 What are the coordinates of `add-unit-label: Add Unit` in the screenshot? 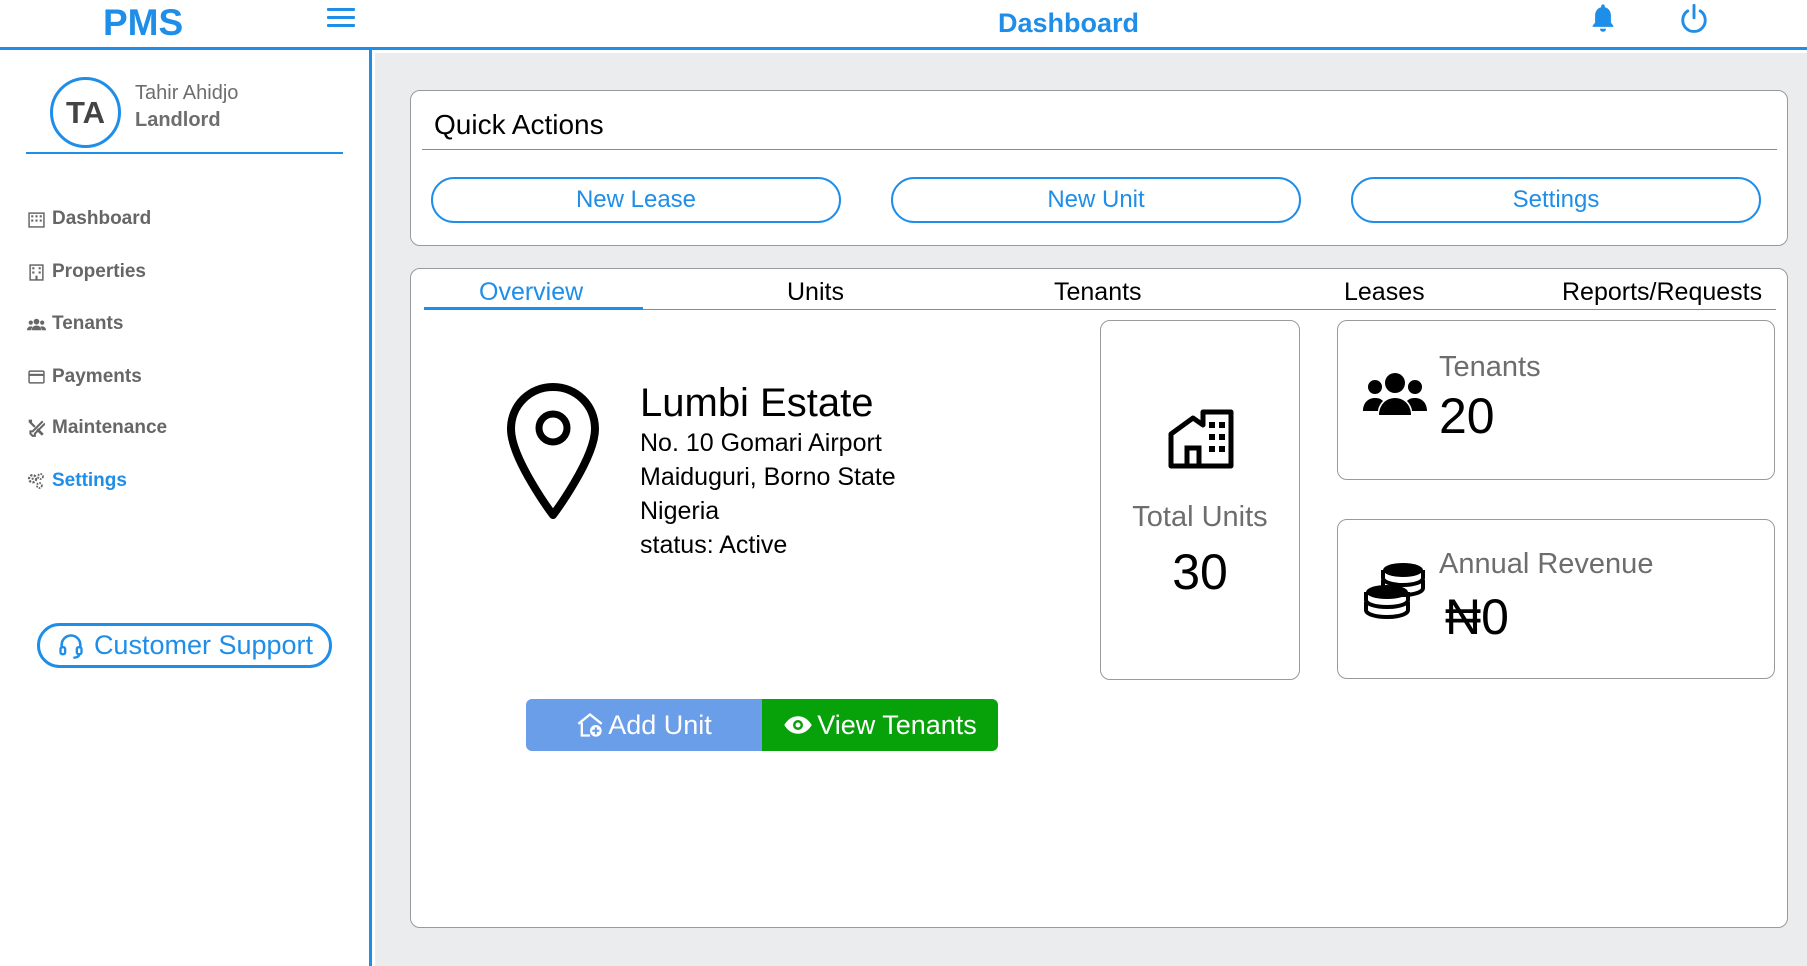 It's located at (660, 724).